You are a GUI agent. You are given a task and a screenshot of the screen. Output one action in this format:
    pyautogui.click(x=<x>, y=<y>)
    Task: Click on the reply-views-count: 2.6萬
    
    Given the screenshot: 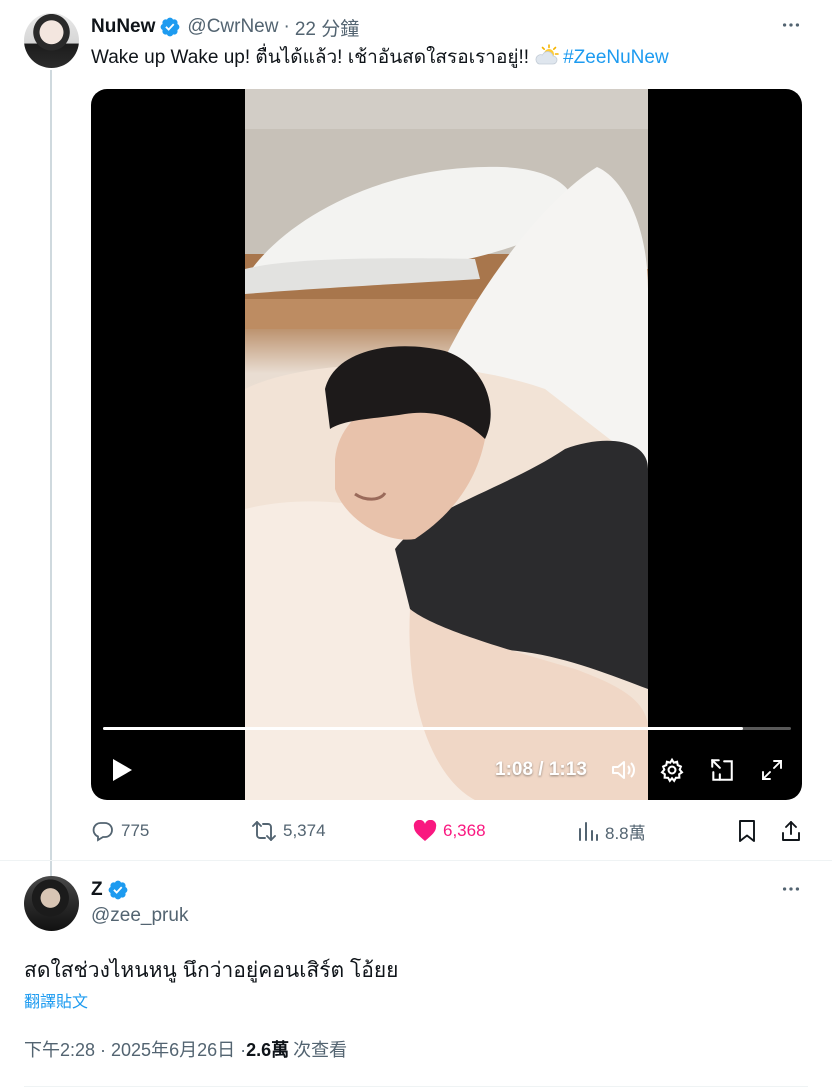 What is the action you would take?
    pyautogui.click(x=268, y=1050)
    